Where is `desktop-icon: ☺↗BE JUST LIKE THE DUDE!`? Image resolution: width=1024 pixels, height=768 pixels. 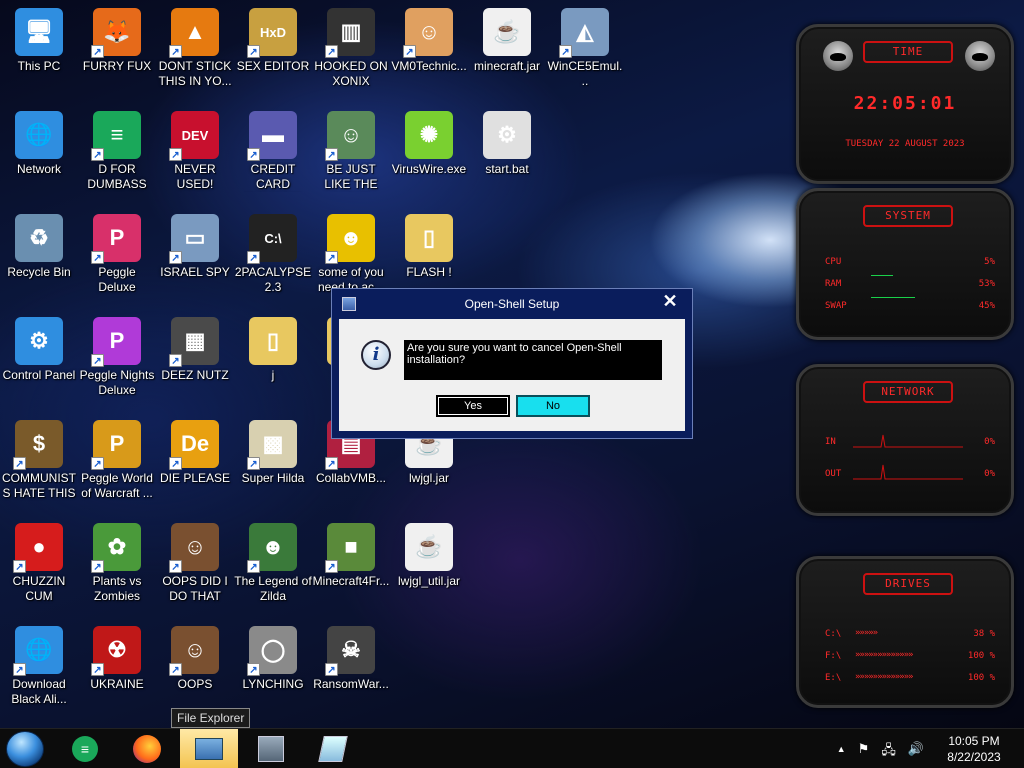 desktop-icon: ☺↗BE JUST LIKE THE DUDE! is located at coordinates (351, 153).